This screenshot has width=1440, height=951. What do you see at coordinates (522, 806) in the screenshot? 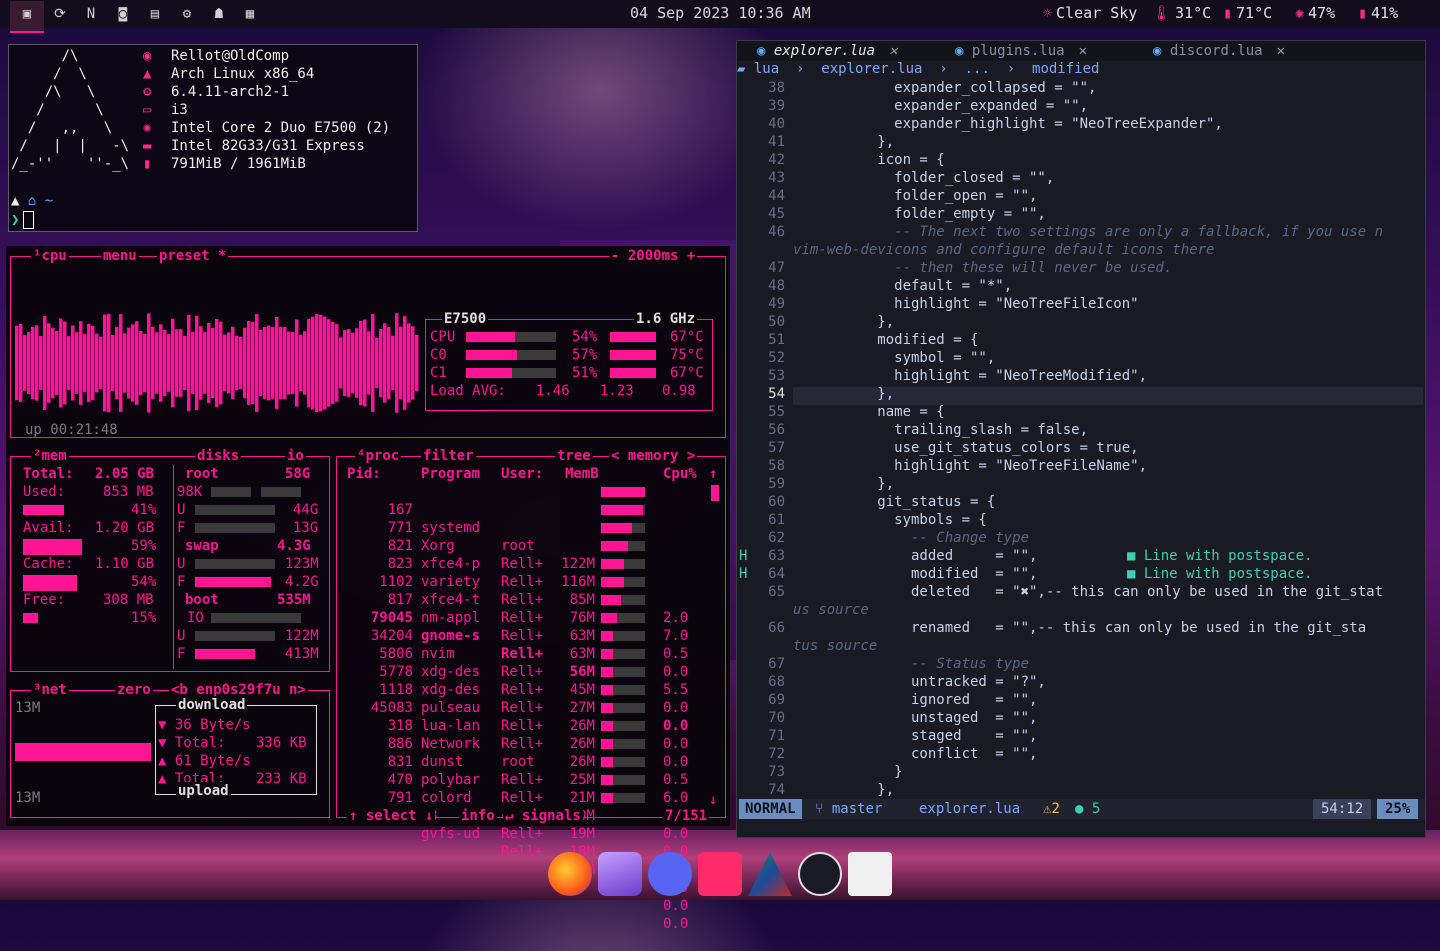
I see `proc-row: 831 polybar Rell+ 20M 0.5` at bounding box center [522, 806].